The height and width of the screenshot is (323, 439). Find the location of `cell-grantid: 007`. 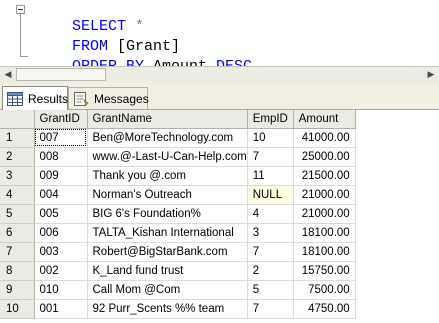

cell-grantid: 007 is located at coordinates (61, 138).